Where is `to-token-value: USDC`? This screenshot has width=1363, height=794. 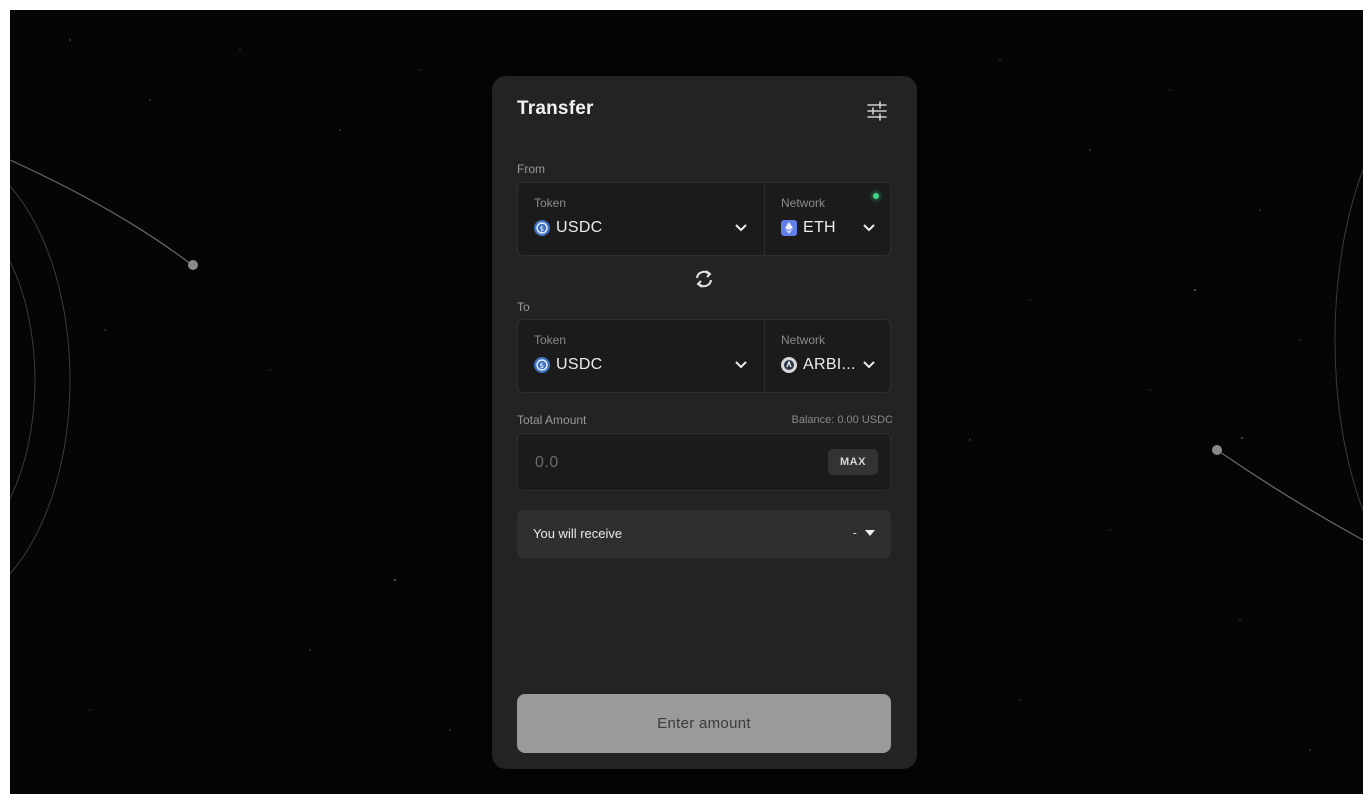 to-token-value: USDC is located at coordinates (579, 364).